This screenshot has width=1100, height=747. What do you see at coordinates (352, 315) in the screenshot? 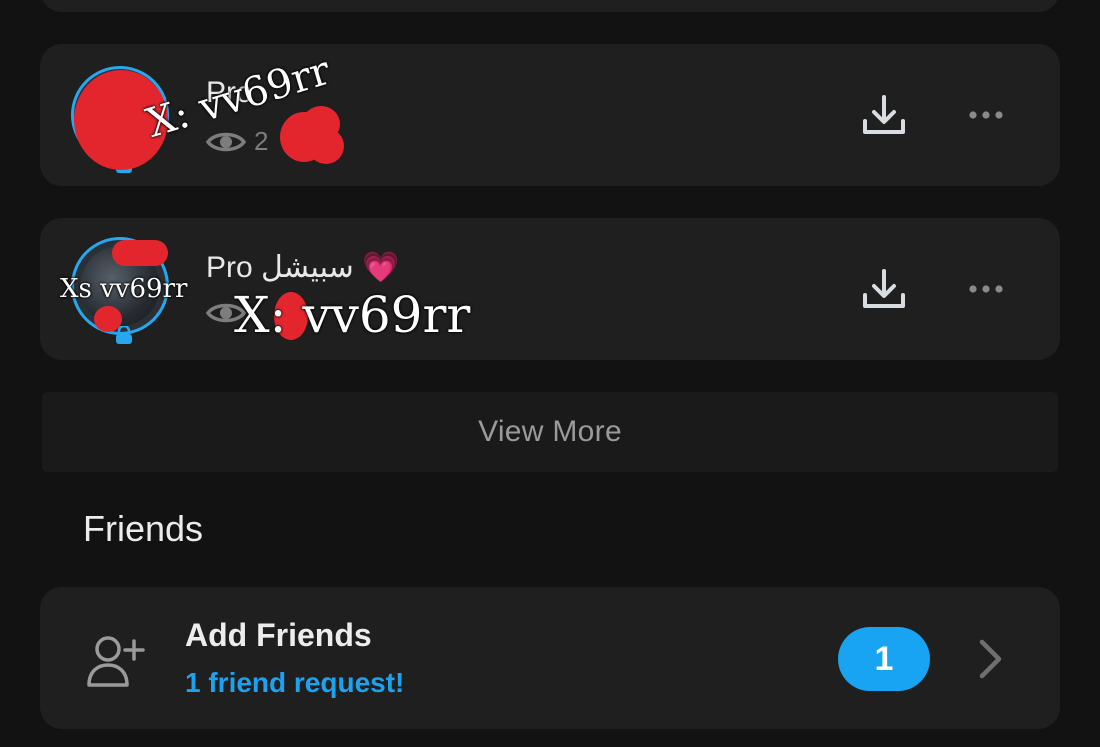
I see `watermark-text: X: vv69rr` at bounding box center [352, 315].